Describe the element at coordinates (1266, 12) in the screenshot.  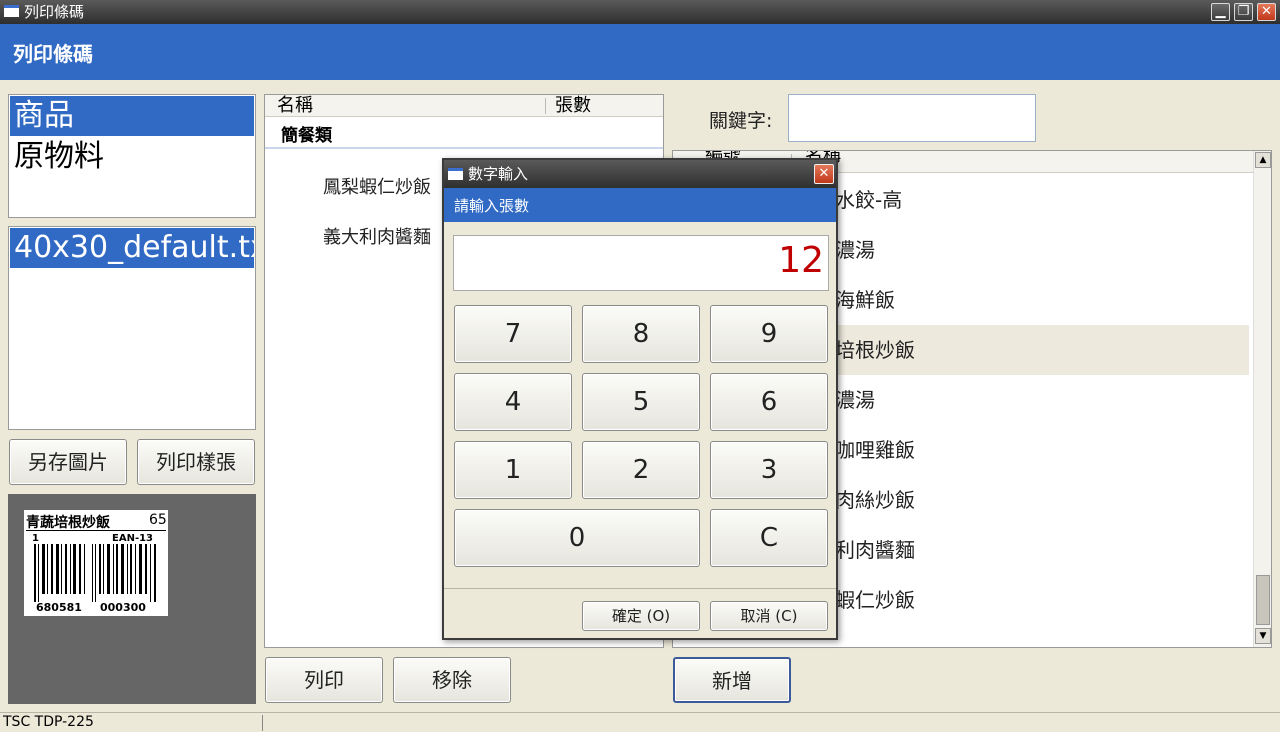
I see `close-button: ✕` at that location.